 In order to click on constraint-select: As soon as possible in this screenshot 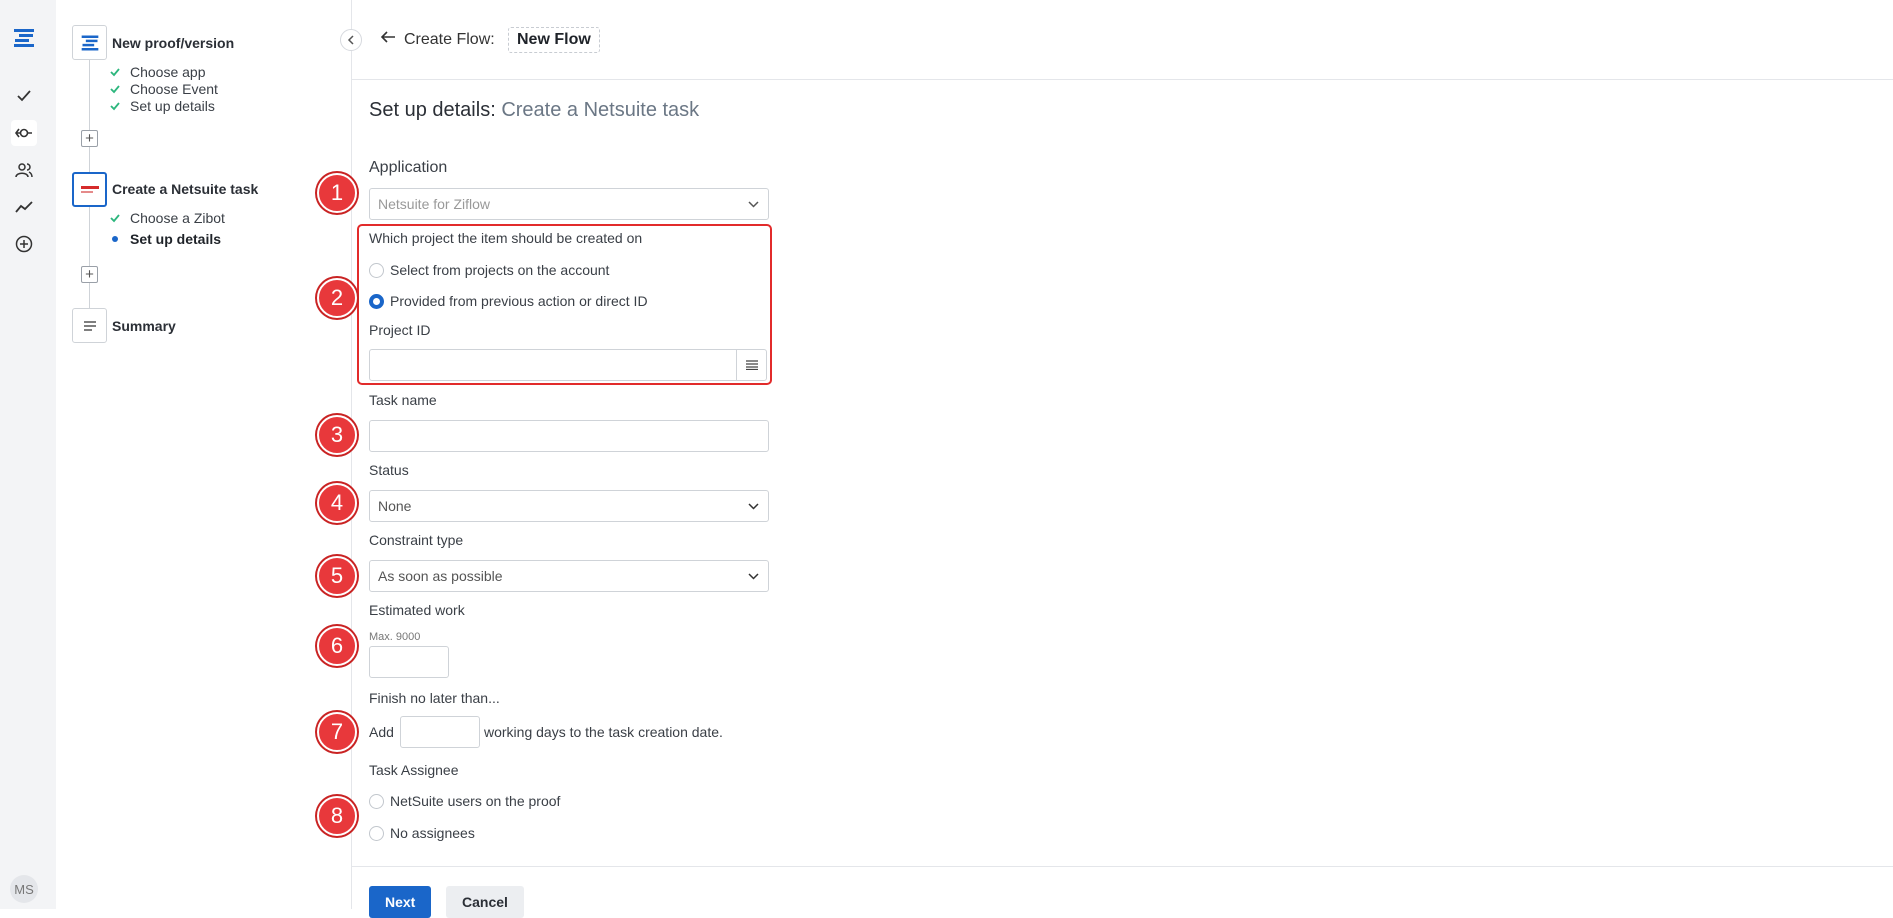, I will do `click(569, 576)`.